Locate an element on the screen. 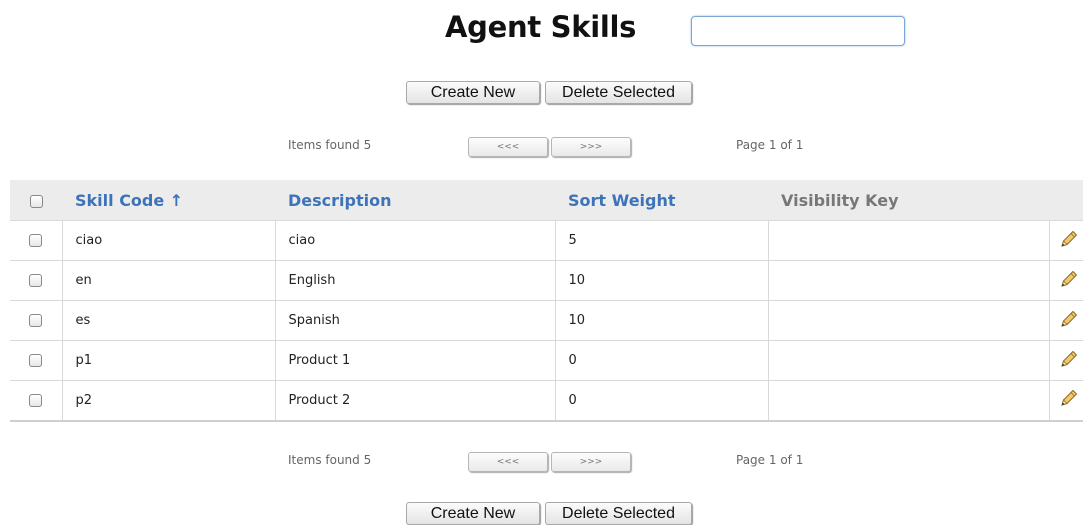 Image resolution: width=1083 pixels, height=525 pixels. column-header-sort-weight: Sort Weight is located at coordinates (661, 200).